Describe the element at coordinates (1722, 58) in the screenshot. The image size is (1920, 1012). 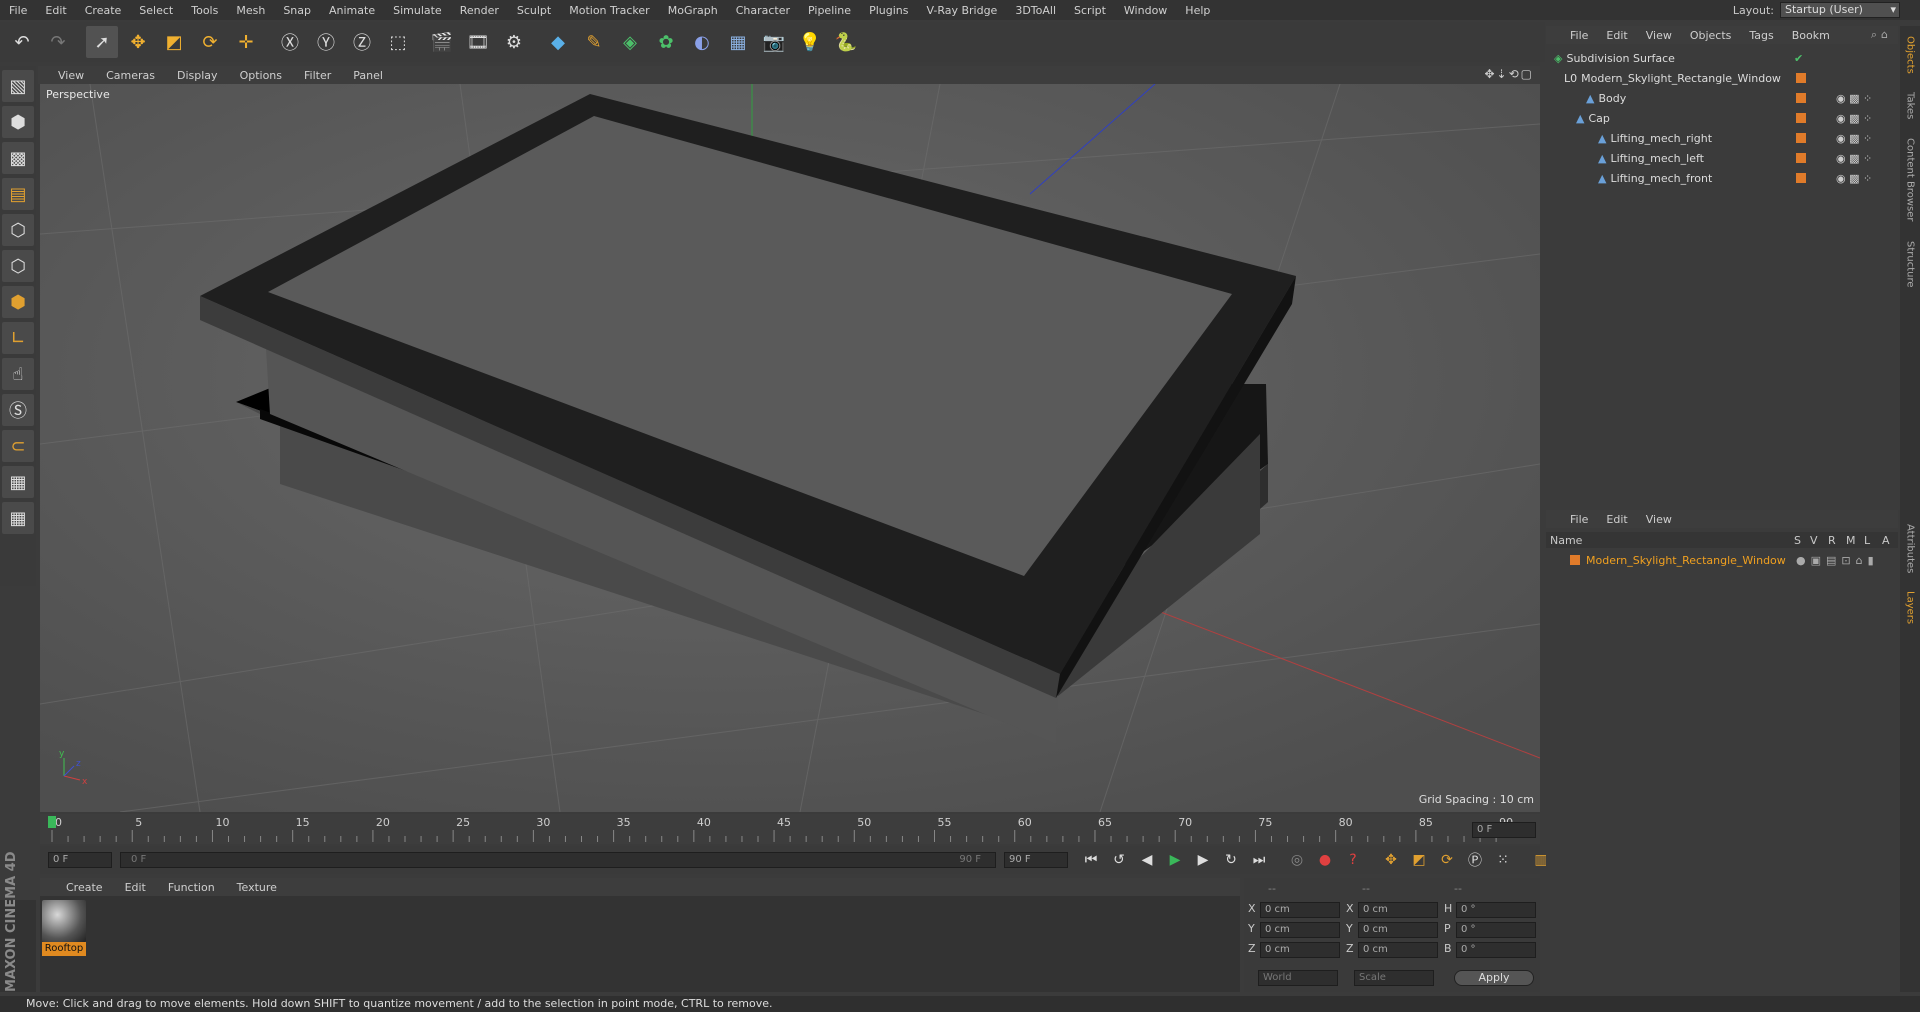
I see `object-row: ◈ Subdivision Surface ✔` at that location.